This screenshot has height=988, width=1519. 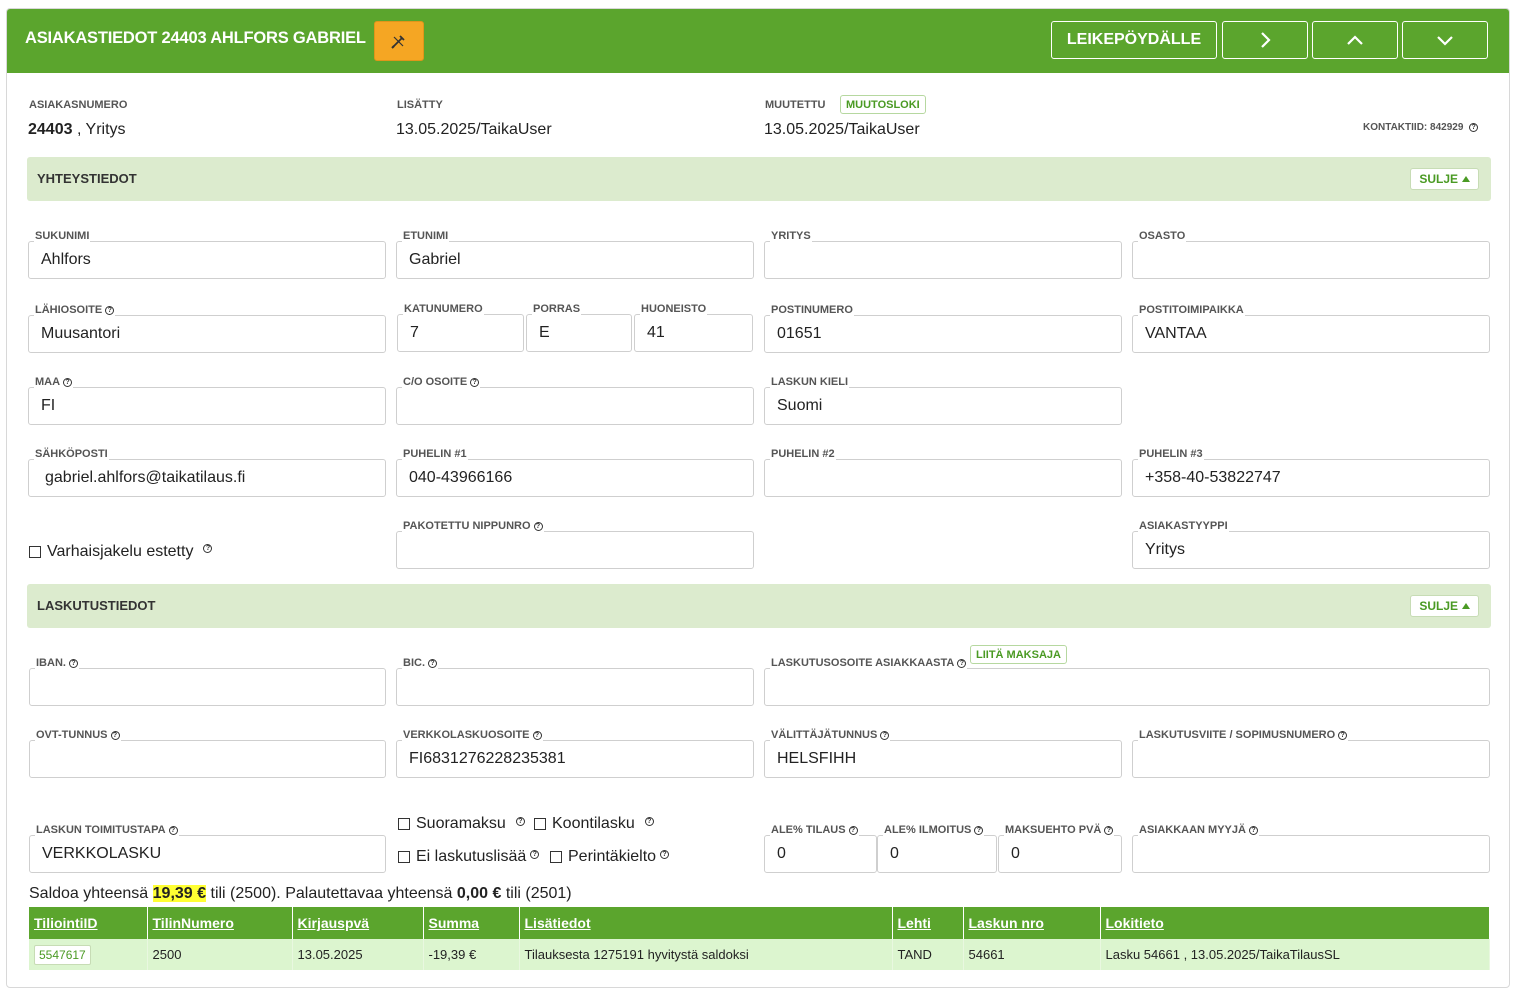 What do you see at coordinates (1466, 606) in the screenshot?
I see `caret-up-icon` at bounding box center [1466, 606].